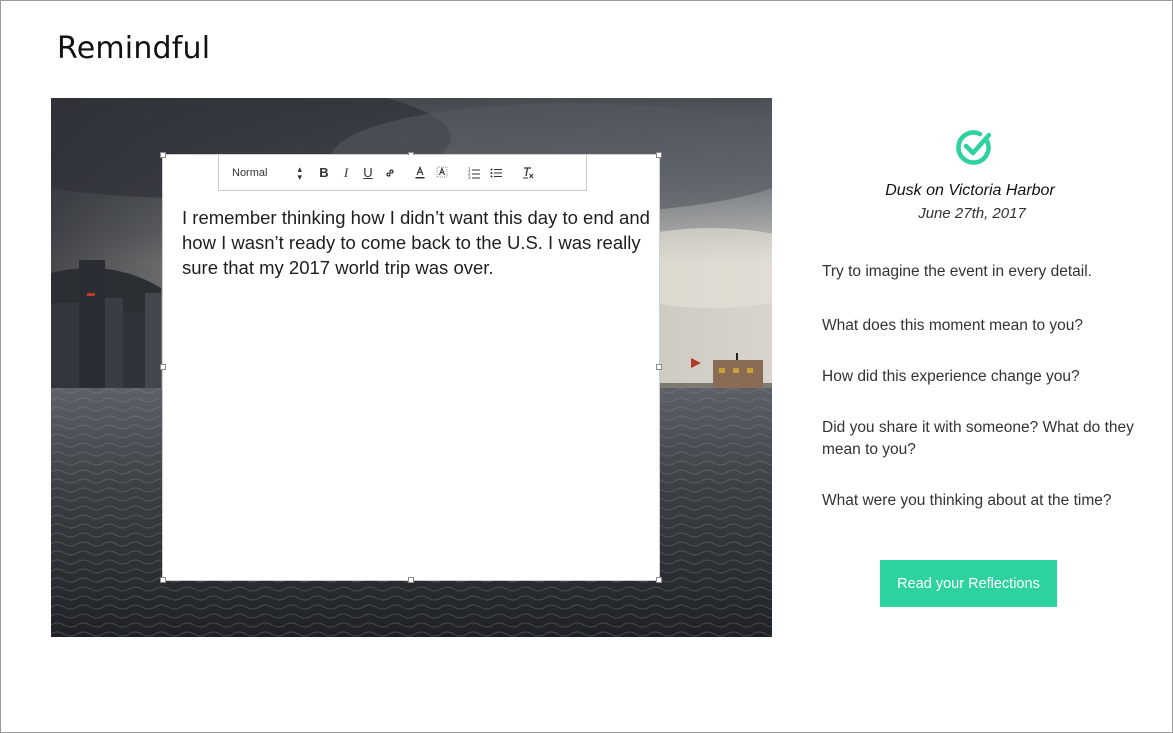  I want to click on prompt-item: How did this experience change you?, so click(951, 376).